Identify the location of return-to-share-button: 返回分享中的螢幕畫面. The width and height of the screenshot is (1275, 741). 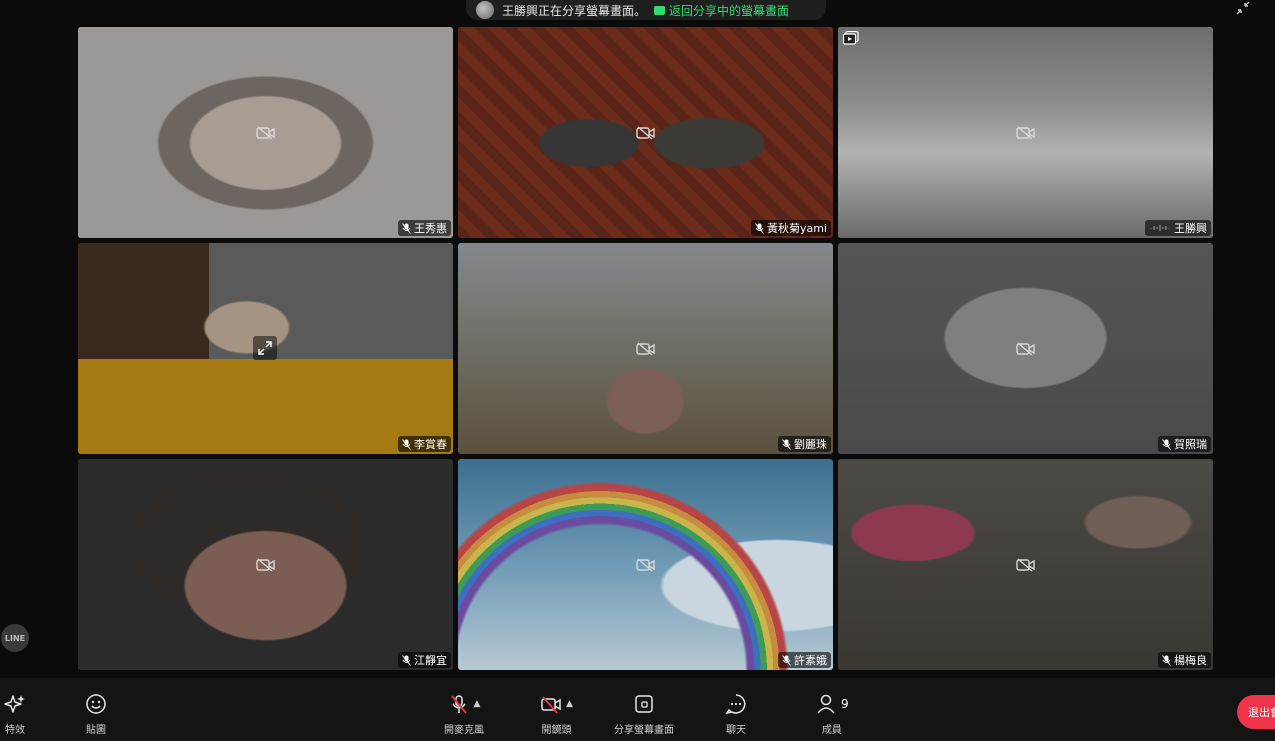
(721, 10).